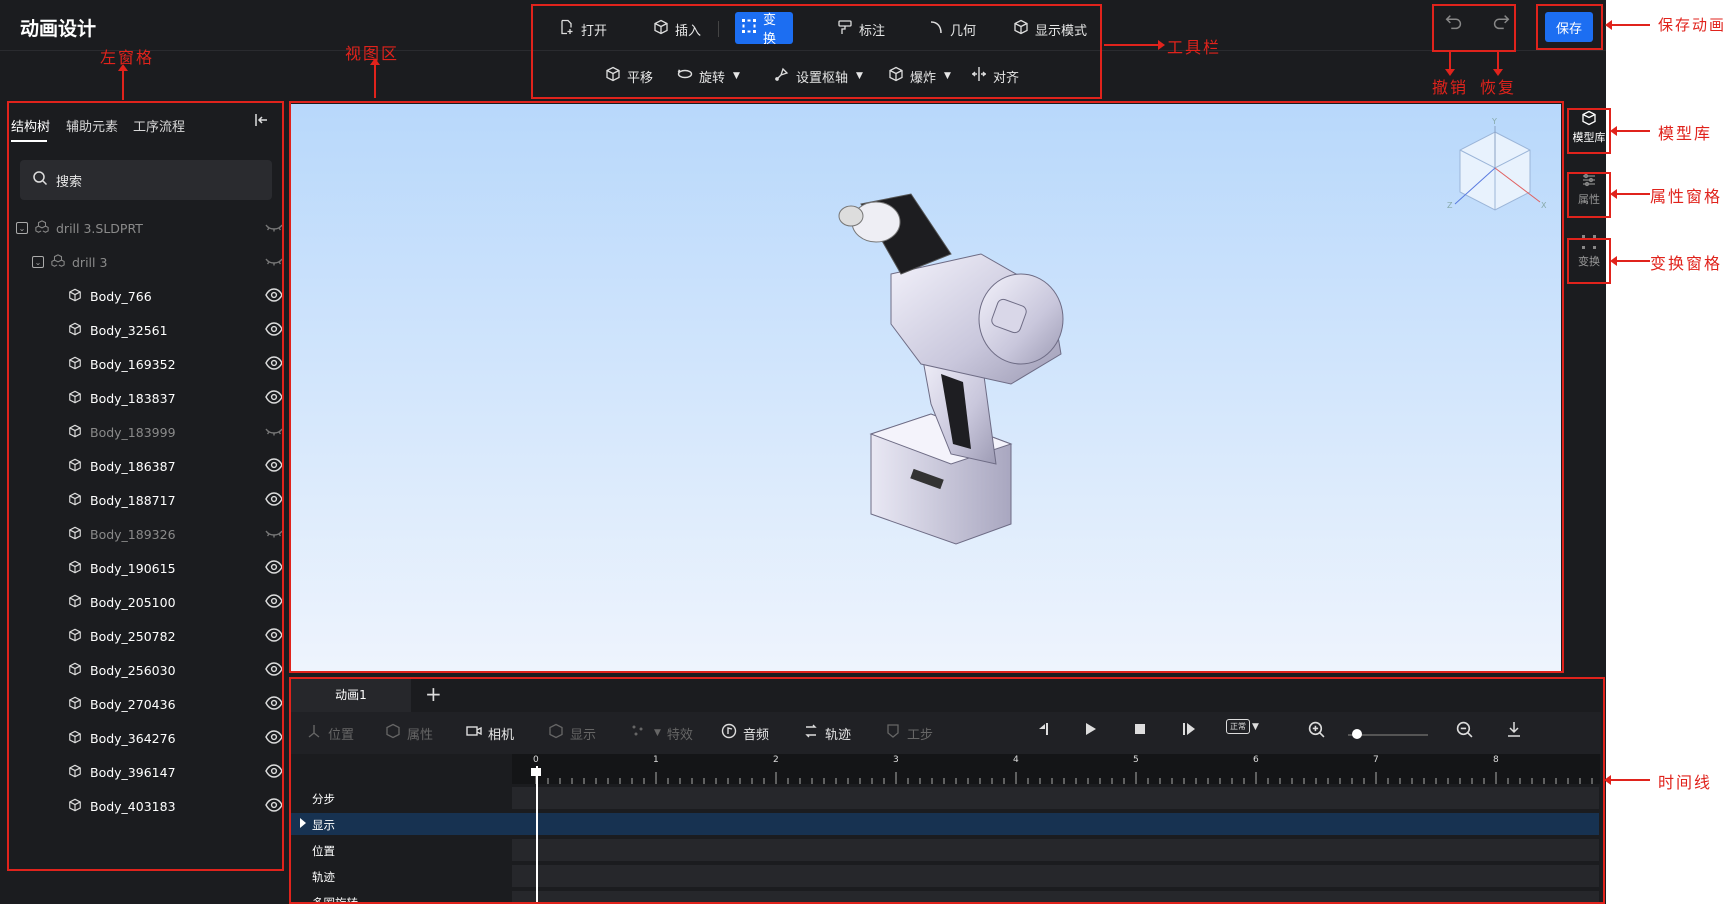 This screenshot has width=1728, height=904. What do you see at coordinates (303, 823) in the screenshot?
I see `track-expand-icon` at bounding box center [303, 823].